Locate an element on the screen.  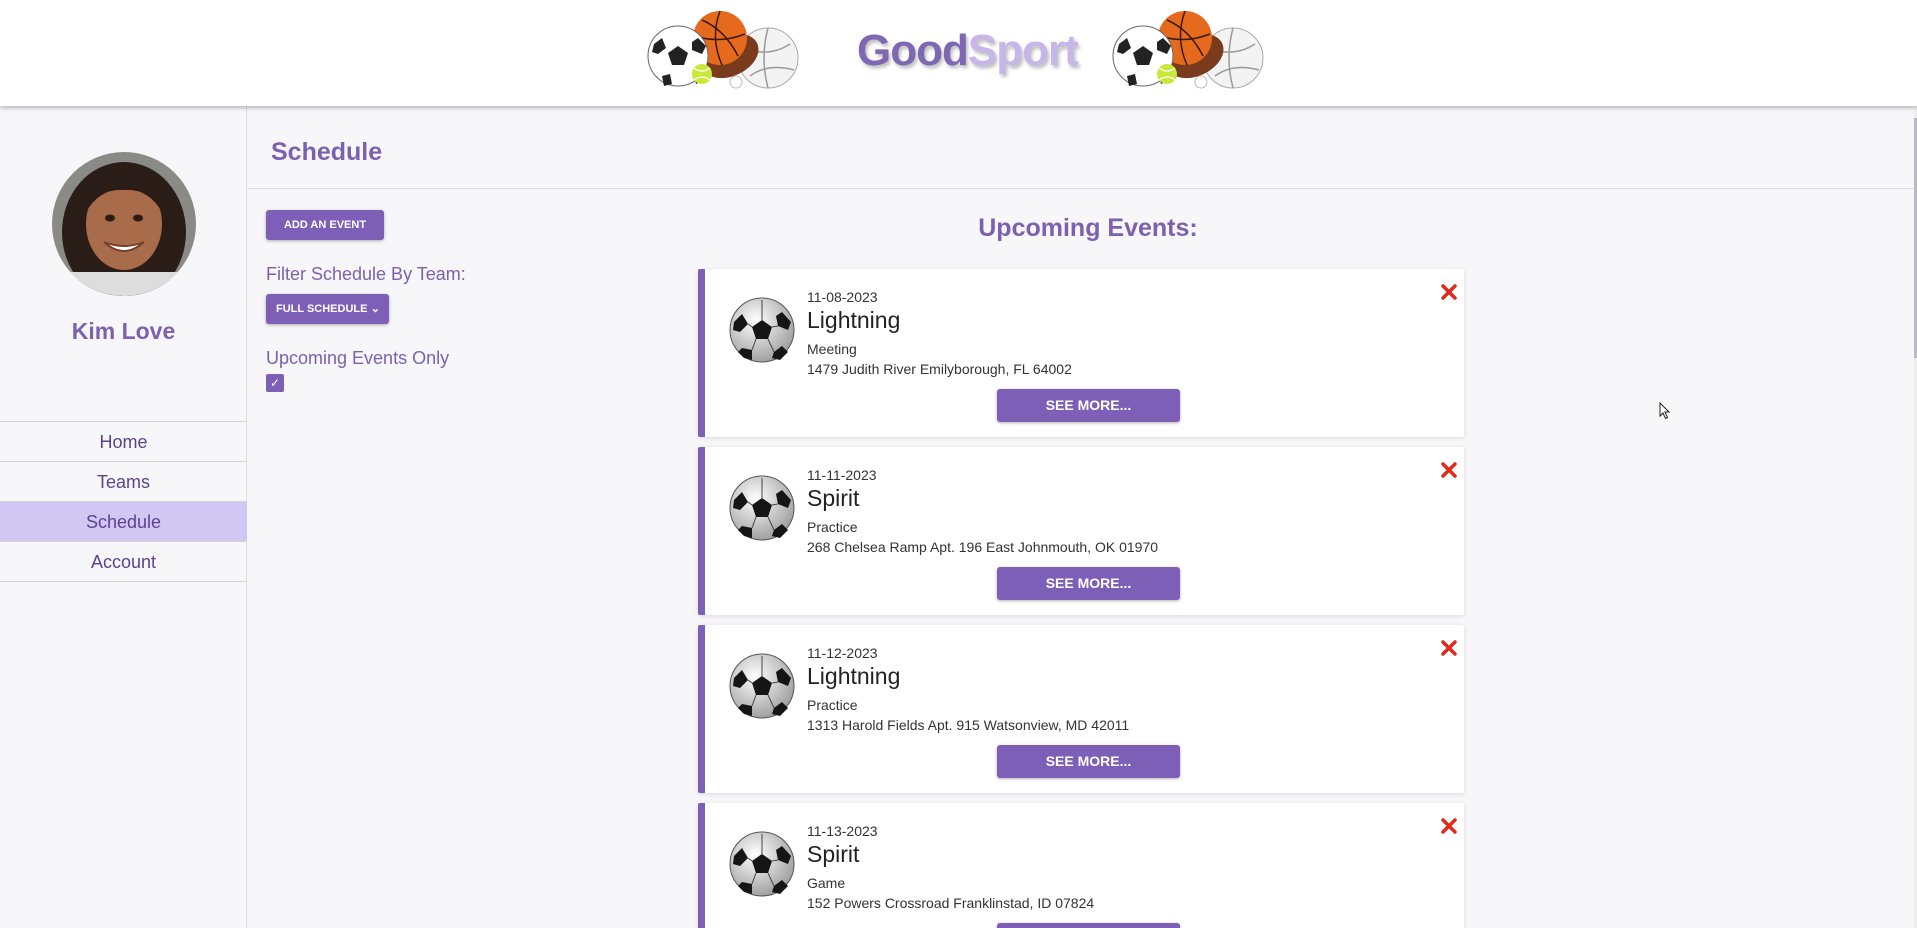
nav-item-schedule: Schedule is located at coordinates (123, 522).